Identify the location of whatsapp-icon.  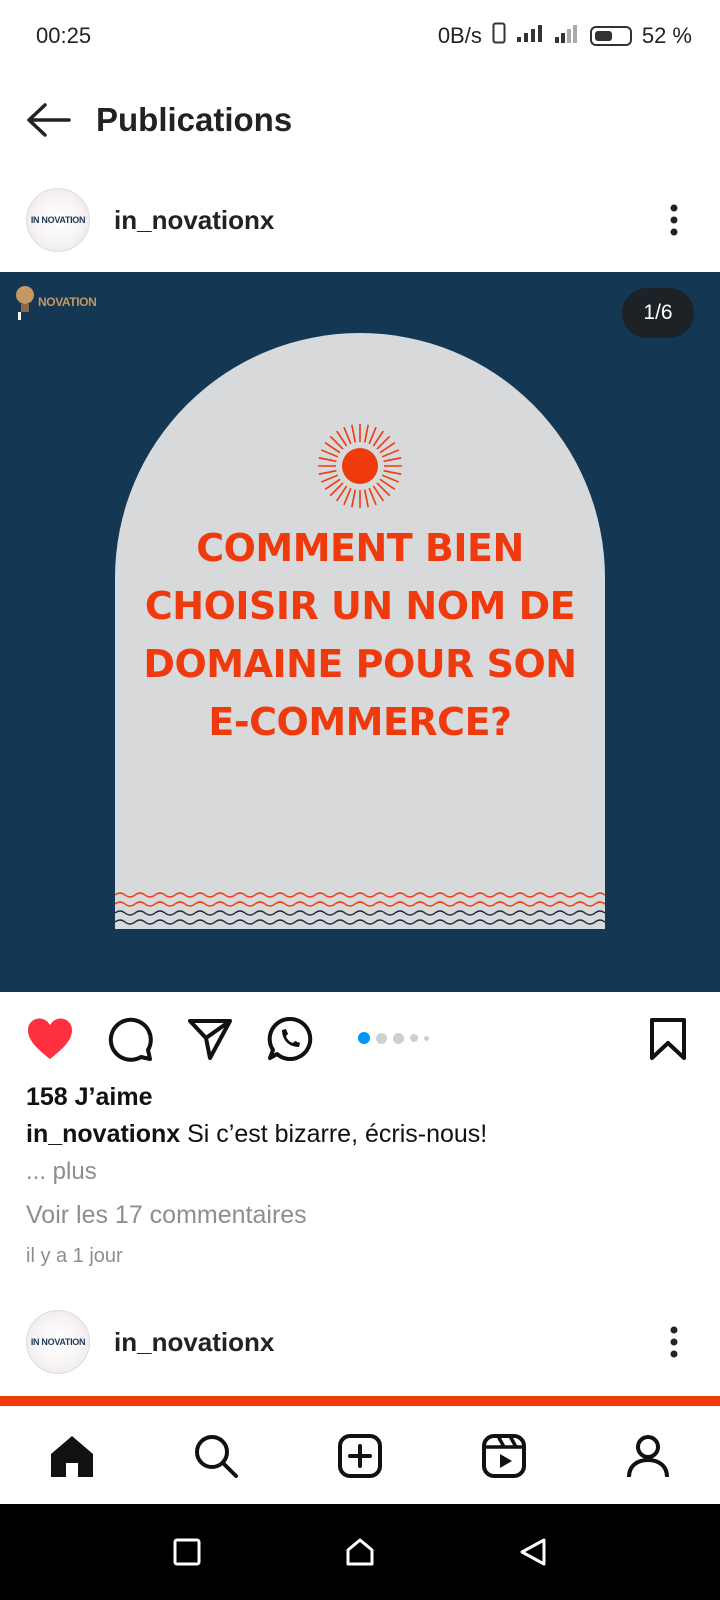
(290, 1038).